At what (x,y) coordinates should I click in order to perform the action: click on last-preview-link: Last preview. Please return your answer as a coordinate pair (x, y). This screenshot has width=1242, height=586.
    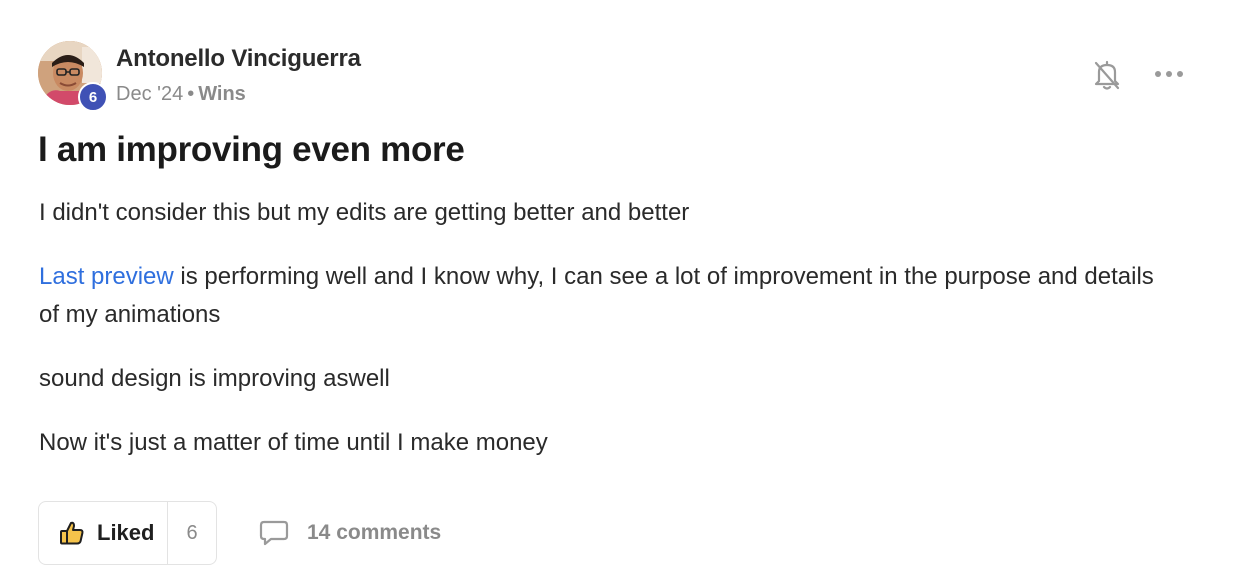
    Looking at the image, I should click on (106, 276).